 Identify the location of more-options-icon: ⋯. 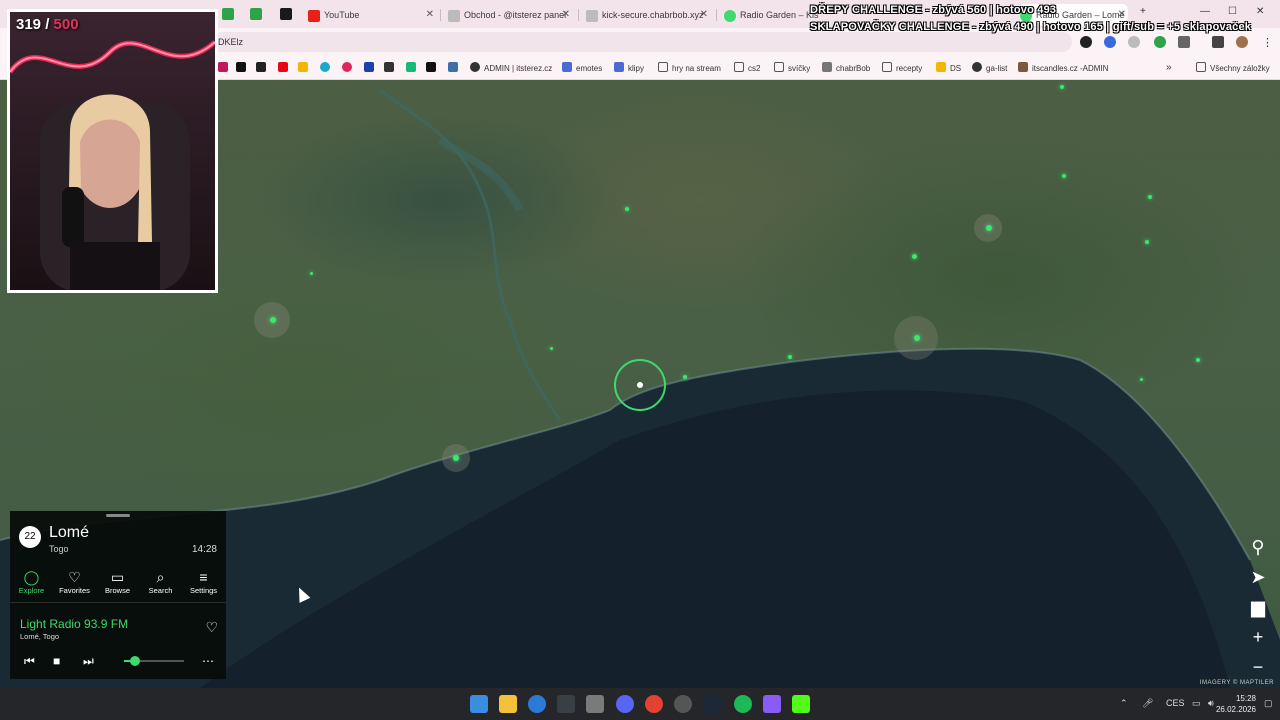
(208, 661).